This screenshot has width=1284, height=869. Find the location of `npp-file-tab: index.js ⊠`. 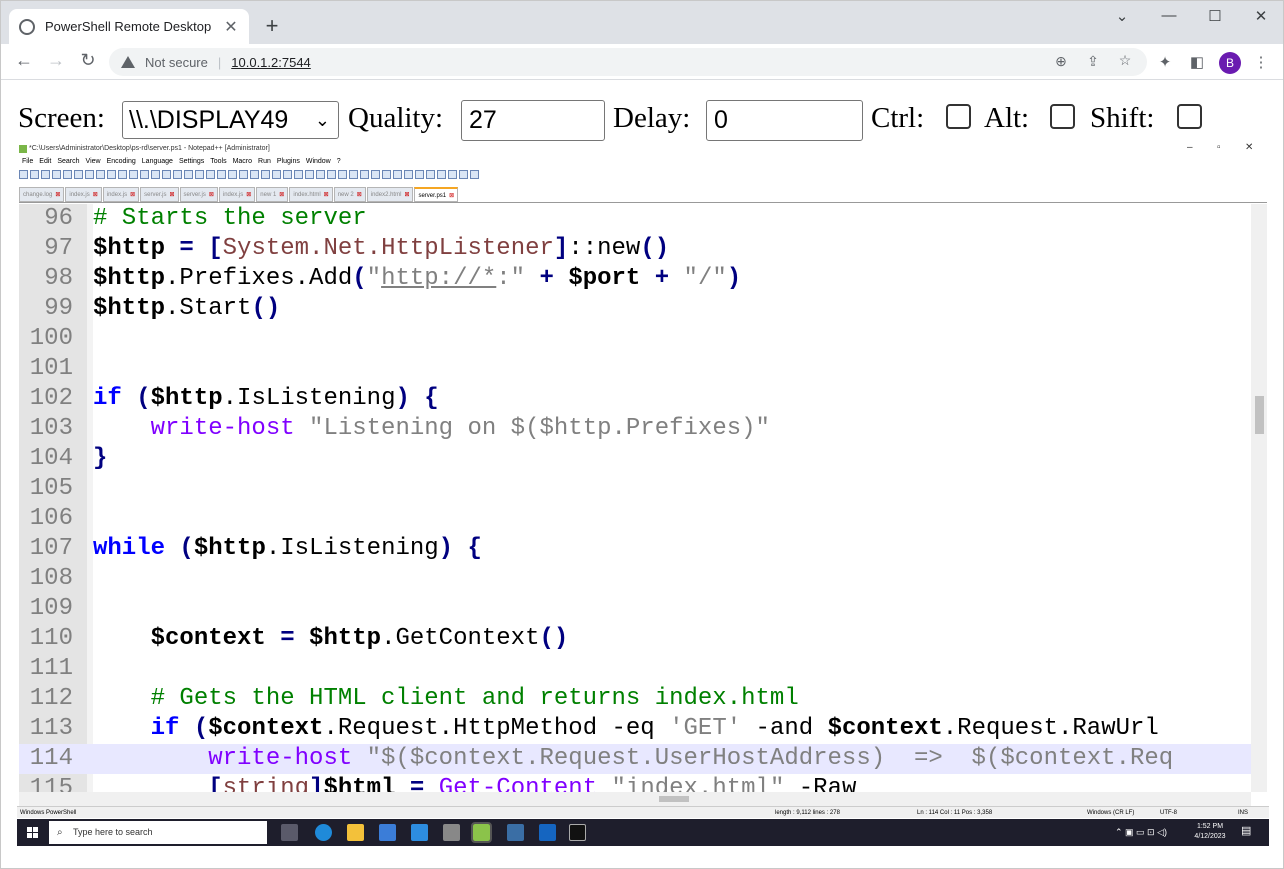

npp-file-tab: index.js ⊠ is located at coordinates (121, 194).